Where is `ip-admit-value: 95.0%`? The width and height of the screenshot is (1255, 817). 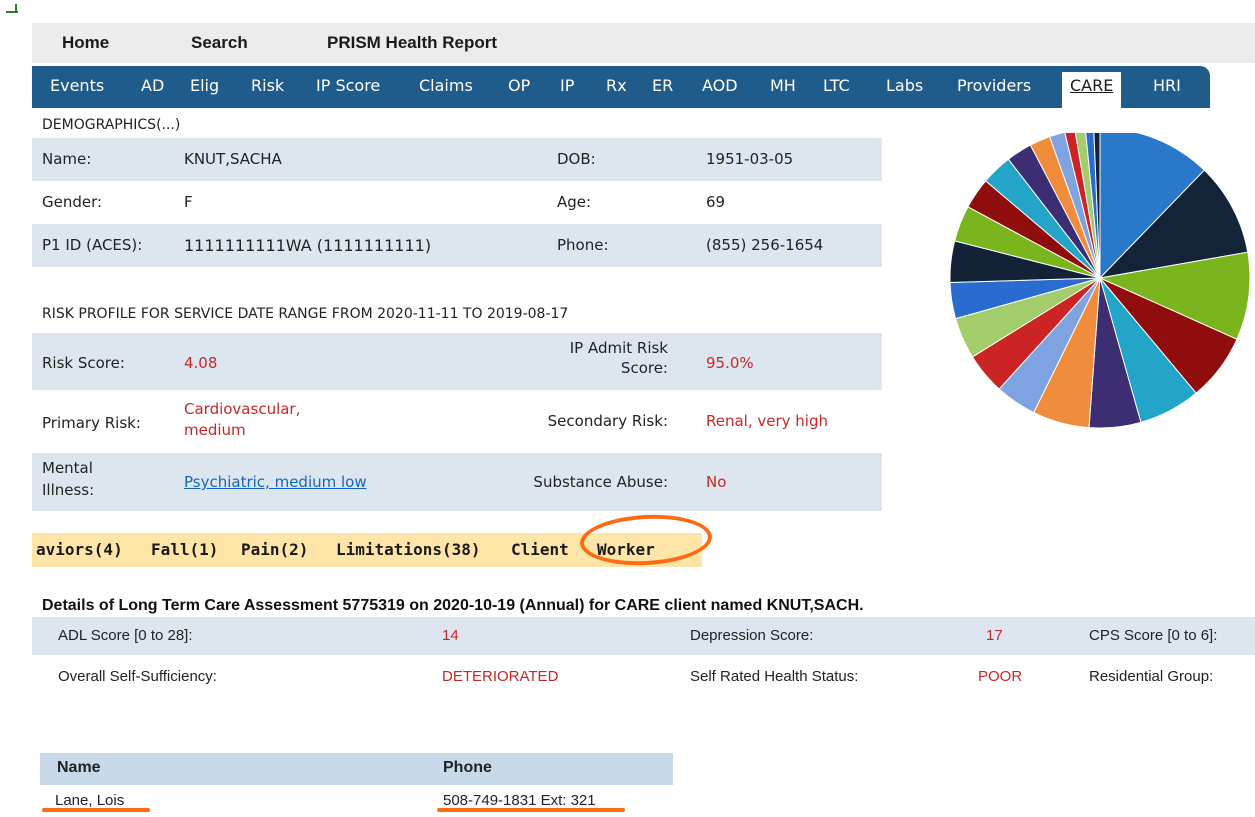
ip-admit-value: 95.0% is located at coordinates (730, 363).